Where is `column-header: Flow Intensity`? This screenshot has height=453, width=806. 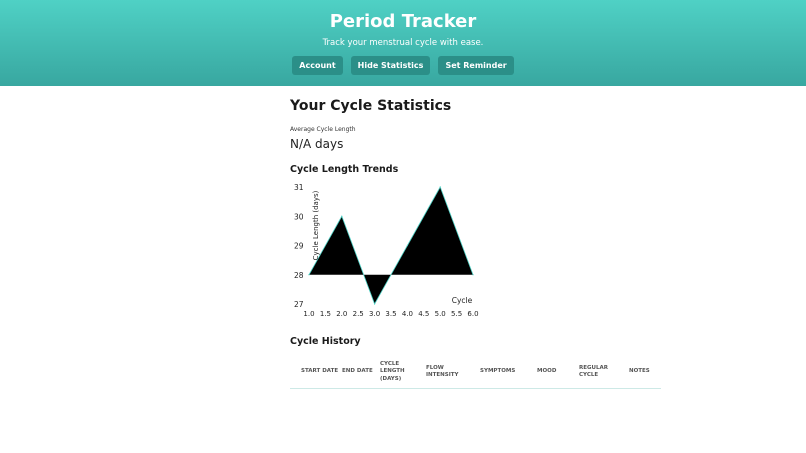 column-header: Flow Intensity is located at coordinates (442, 371).